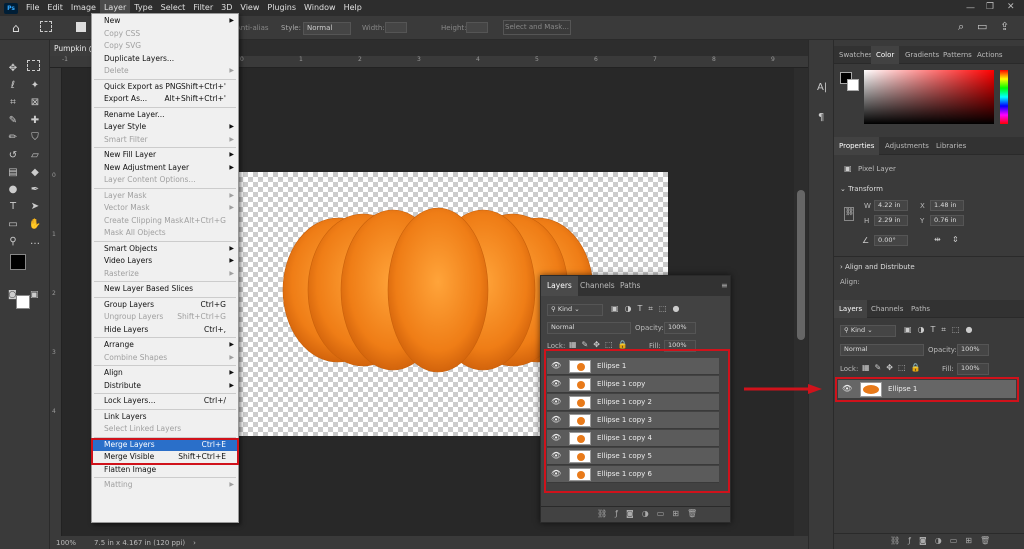 This screenshot has height=549, width=1024. What do you see at coordinates (12, 295) in the screenshot?
I see `quick-mask-icon: ◙` at bounding box center [12, 295].